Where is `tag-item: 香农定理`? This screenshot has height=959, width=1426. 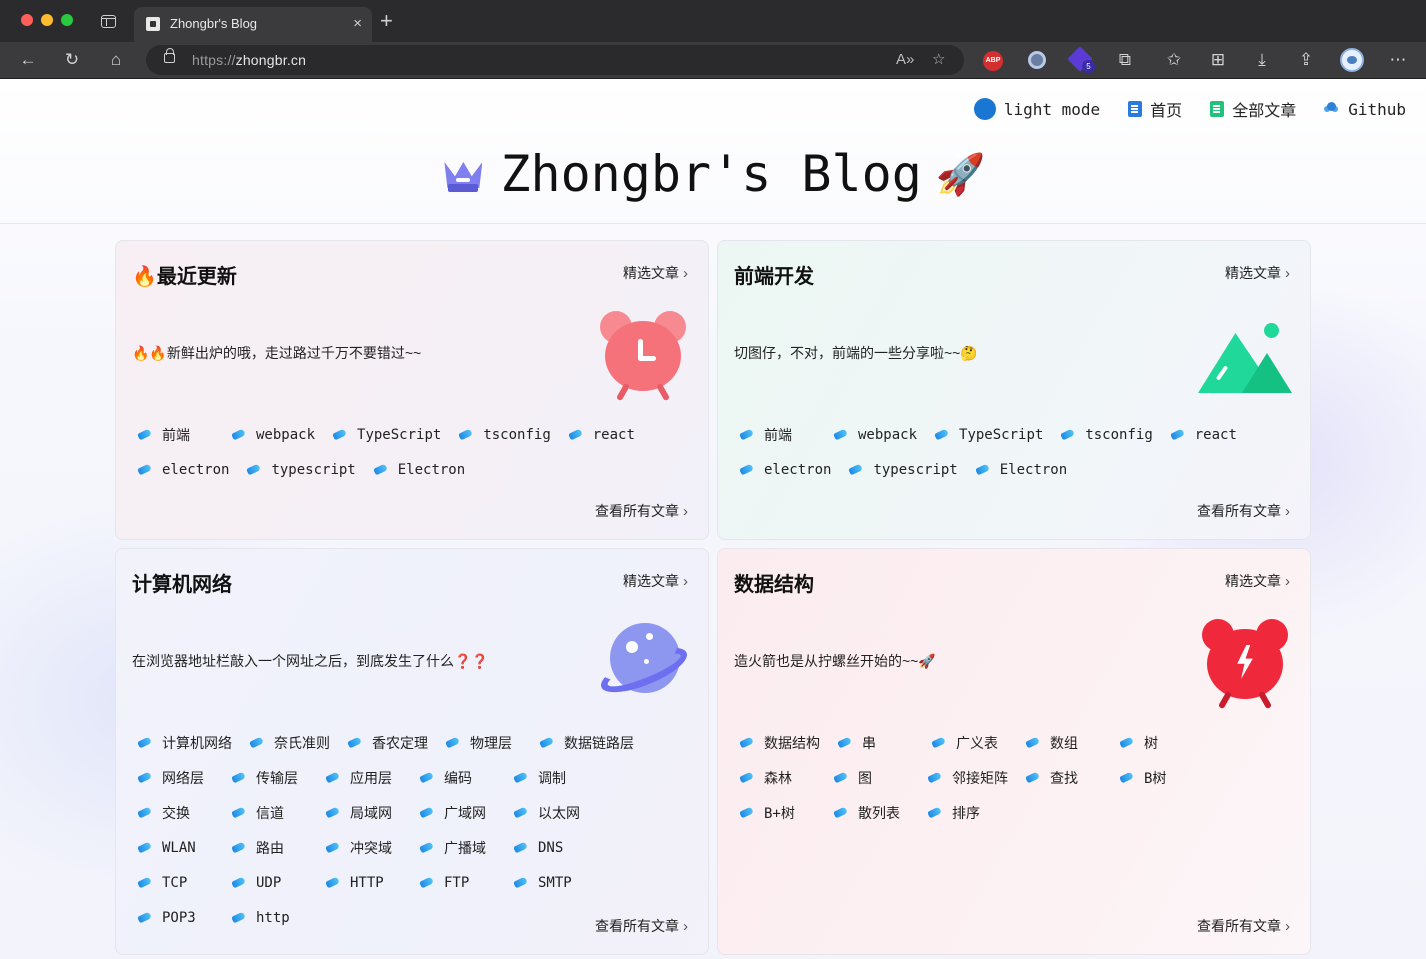 tag-item: 香农定理 is located at coordinates (387, 742).